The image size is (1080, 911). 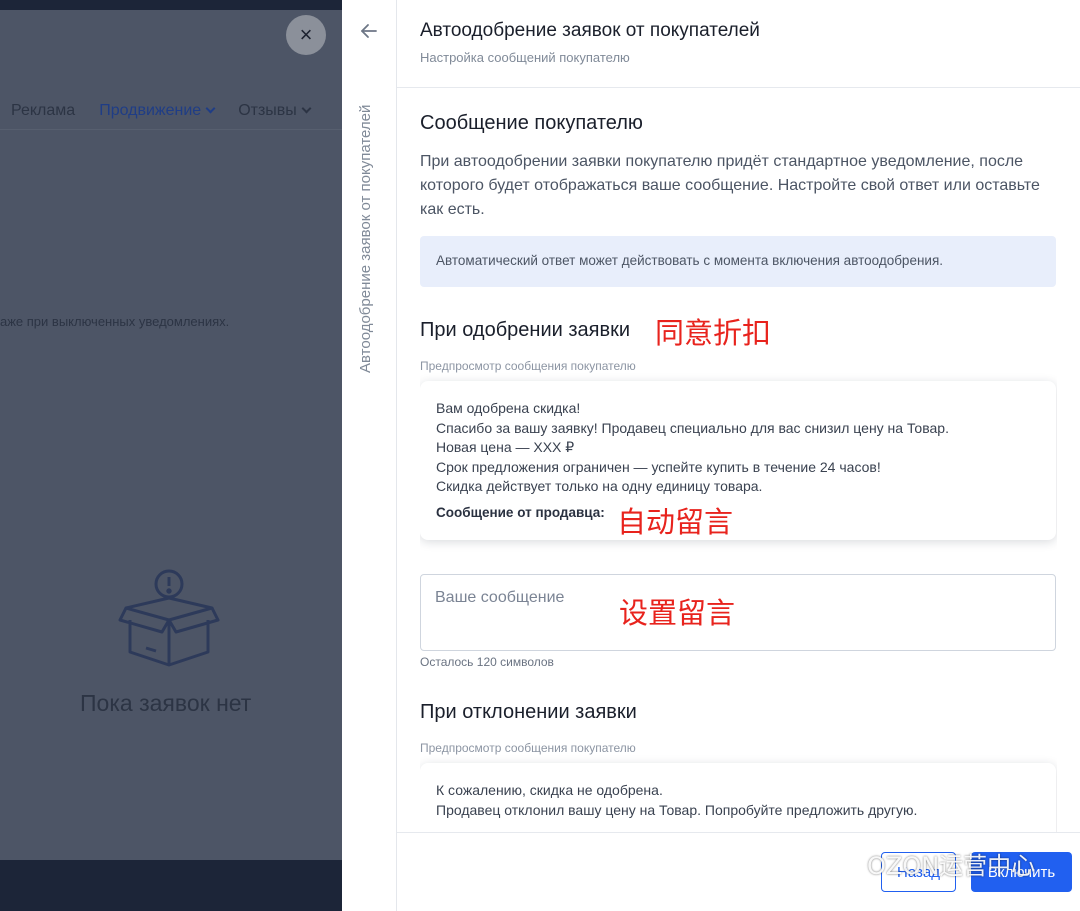 What do you see at coordinates (500, 597) in the screenshot?
I see `input-placeholder: Ваше сообщение` at bounding box center [500, 597].